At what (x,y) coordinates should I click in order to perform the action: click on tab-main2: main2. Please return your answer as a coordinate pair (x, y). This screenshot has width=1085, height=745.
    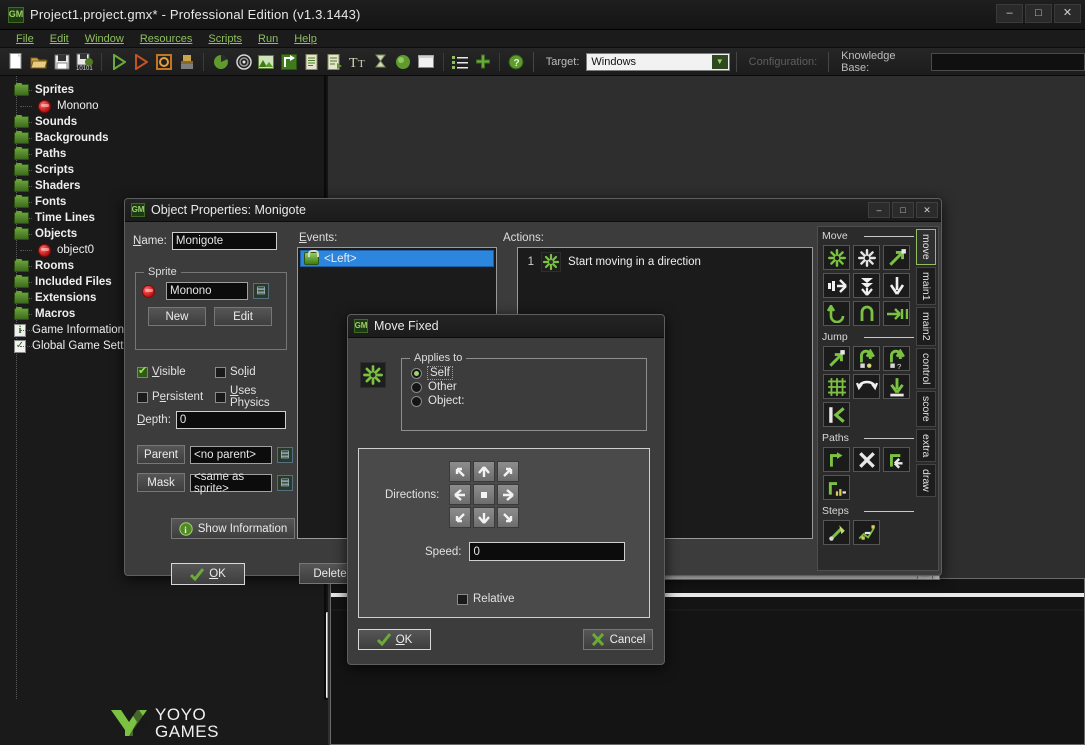
    Looking at the image, I should click on (926, 326).